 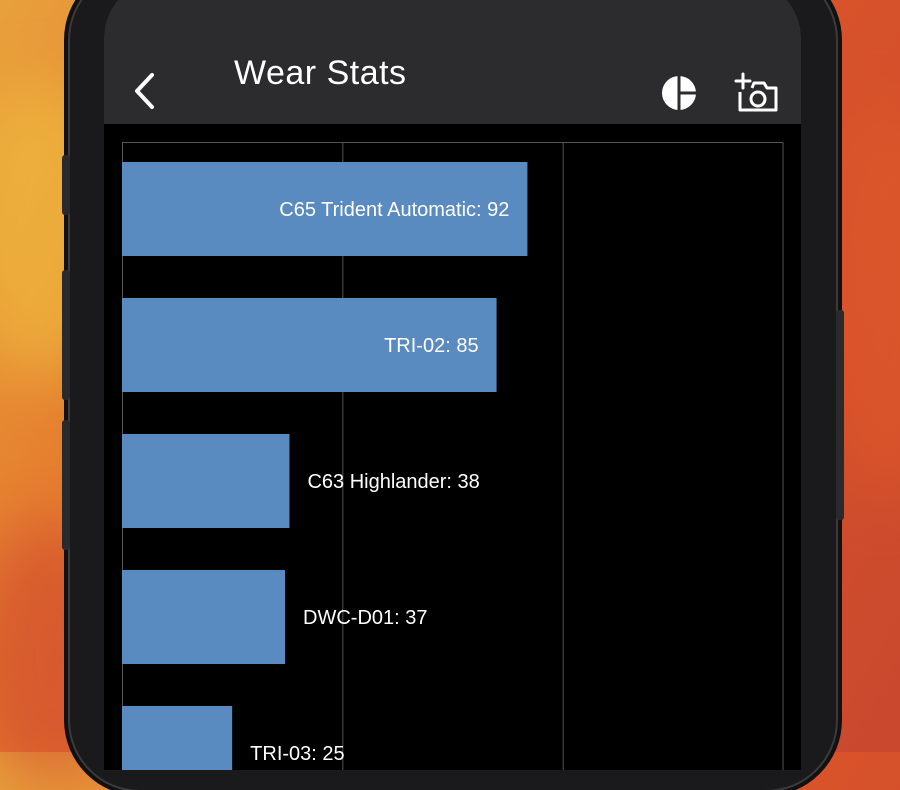 I want to click on navigation-bar: Wear Stats, so click(x=452, y=62).